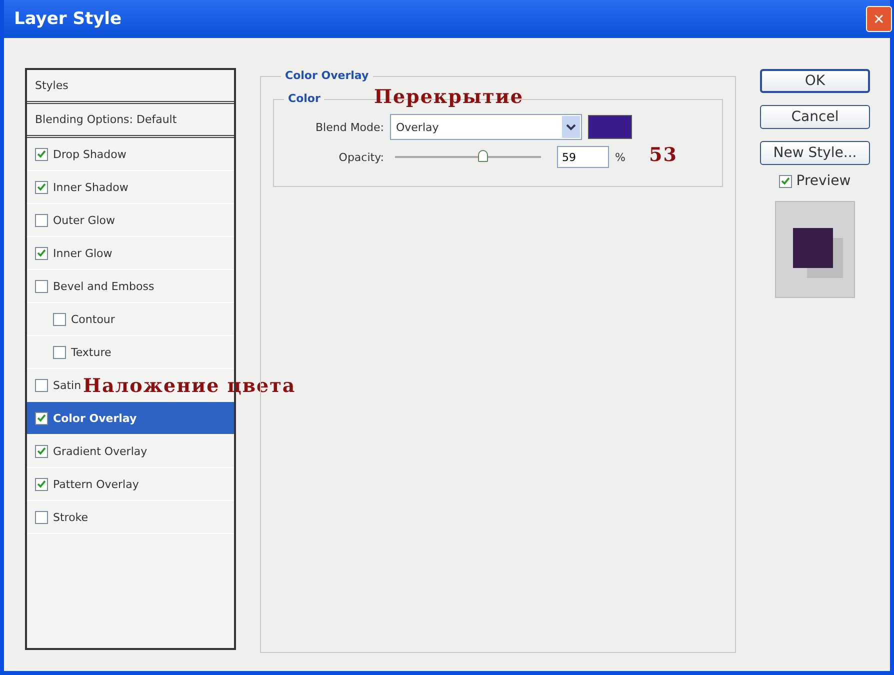 The width and height of the screenshot is (894, 675). What do you see at coordinates (96, 484) in the screenshot?
I see `style-label: Pattern Overlay` at bounding box center [96, 484].